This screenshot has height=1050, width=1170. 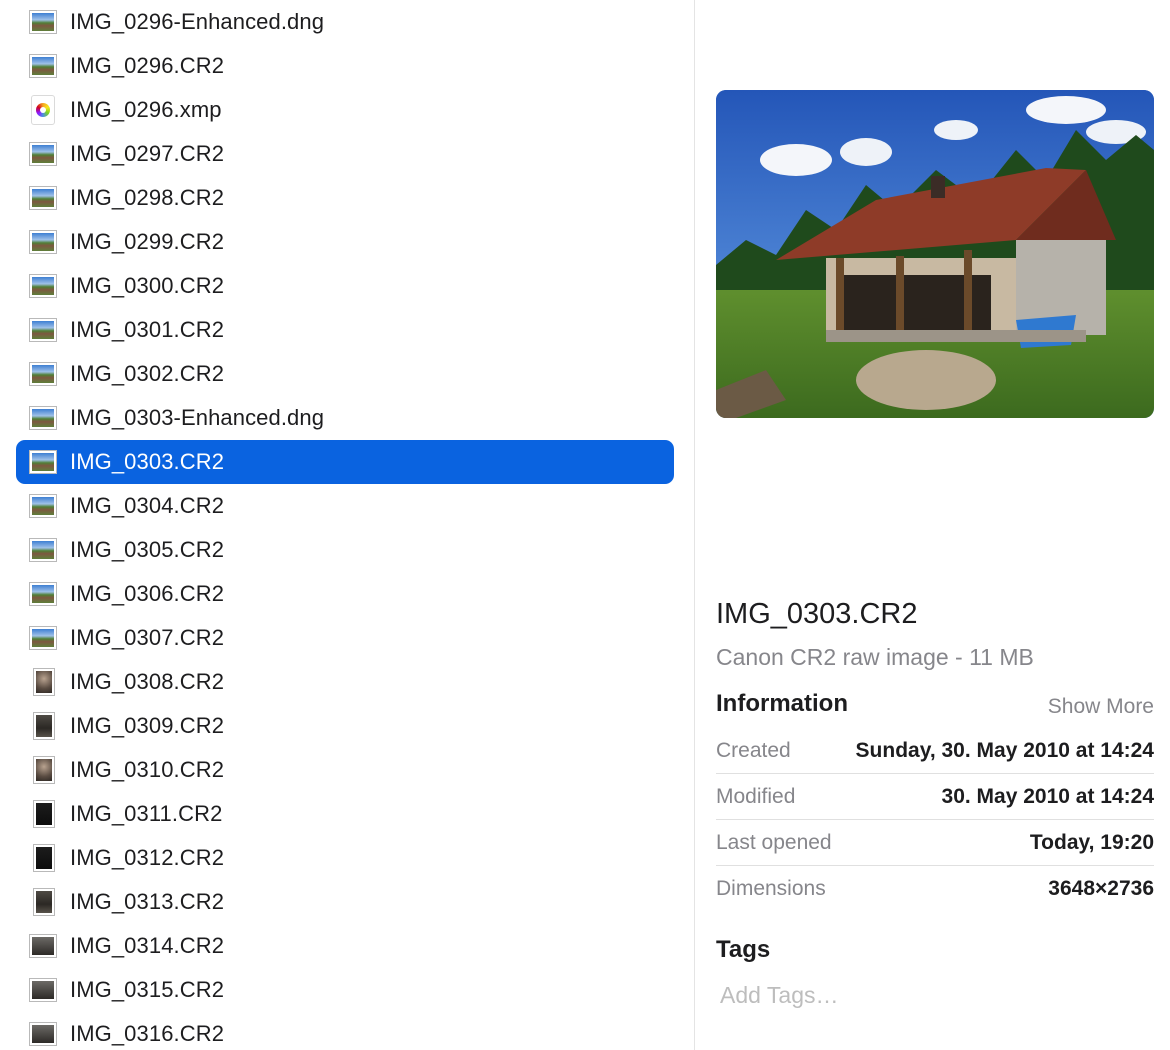 What do you see at coordinates (345, 154) in the screenshot?
I see `file-row: IMG_0297.CR2` at bounding box center [345, 154].